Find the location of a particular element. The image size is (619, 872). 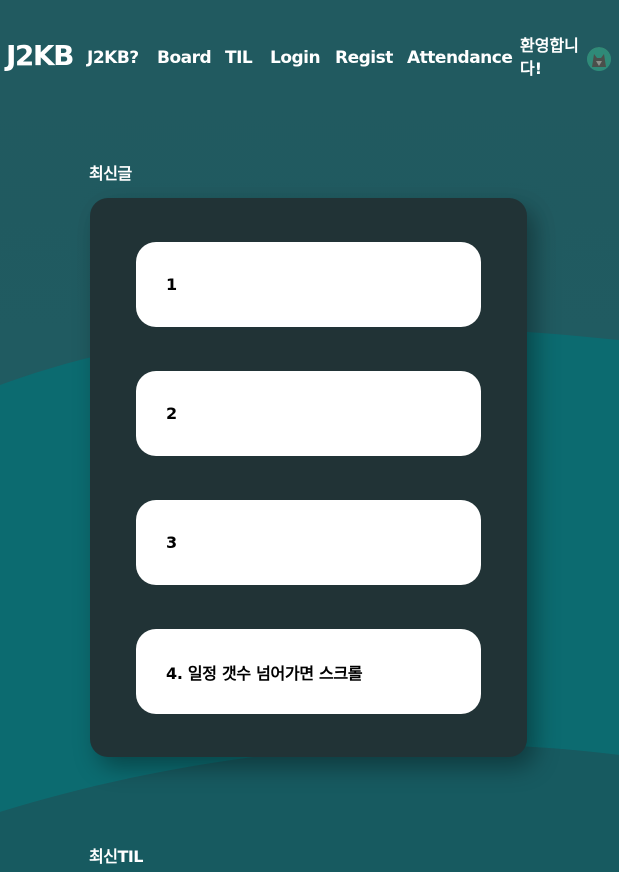

nav-item-regist: Regist is located at coordinates (364, 58).